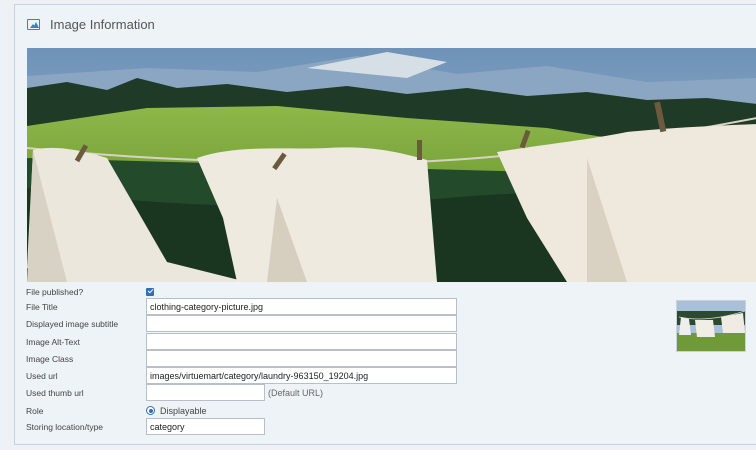 This screenshot has height=450, width=756. I want to click on alt-text-label: Image Alt-Text, so click(53, 341).